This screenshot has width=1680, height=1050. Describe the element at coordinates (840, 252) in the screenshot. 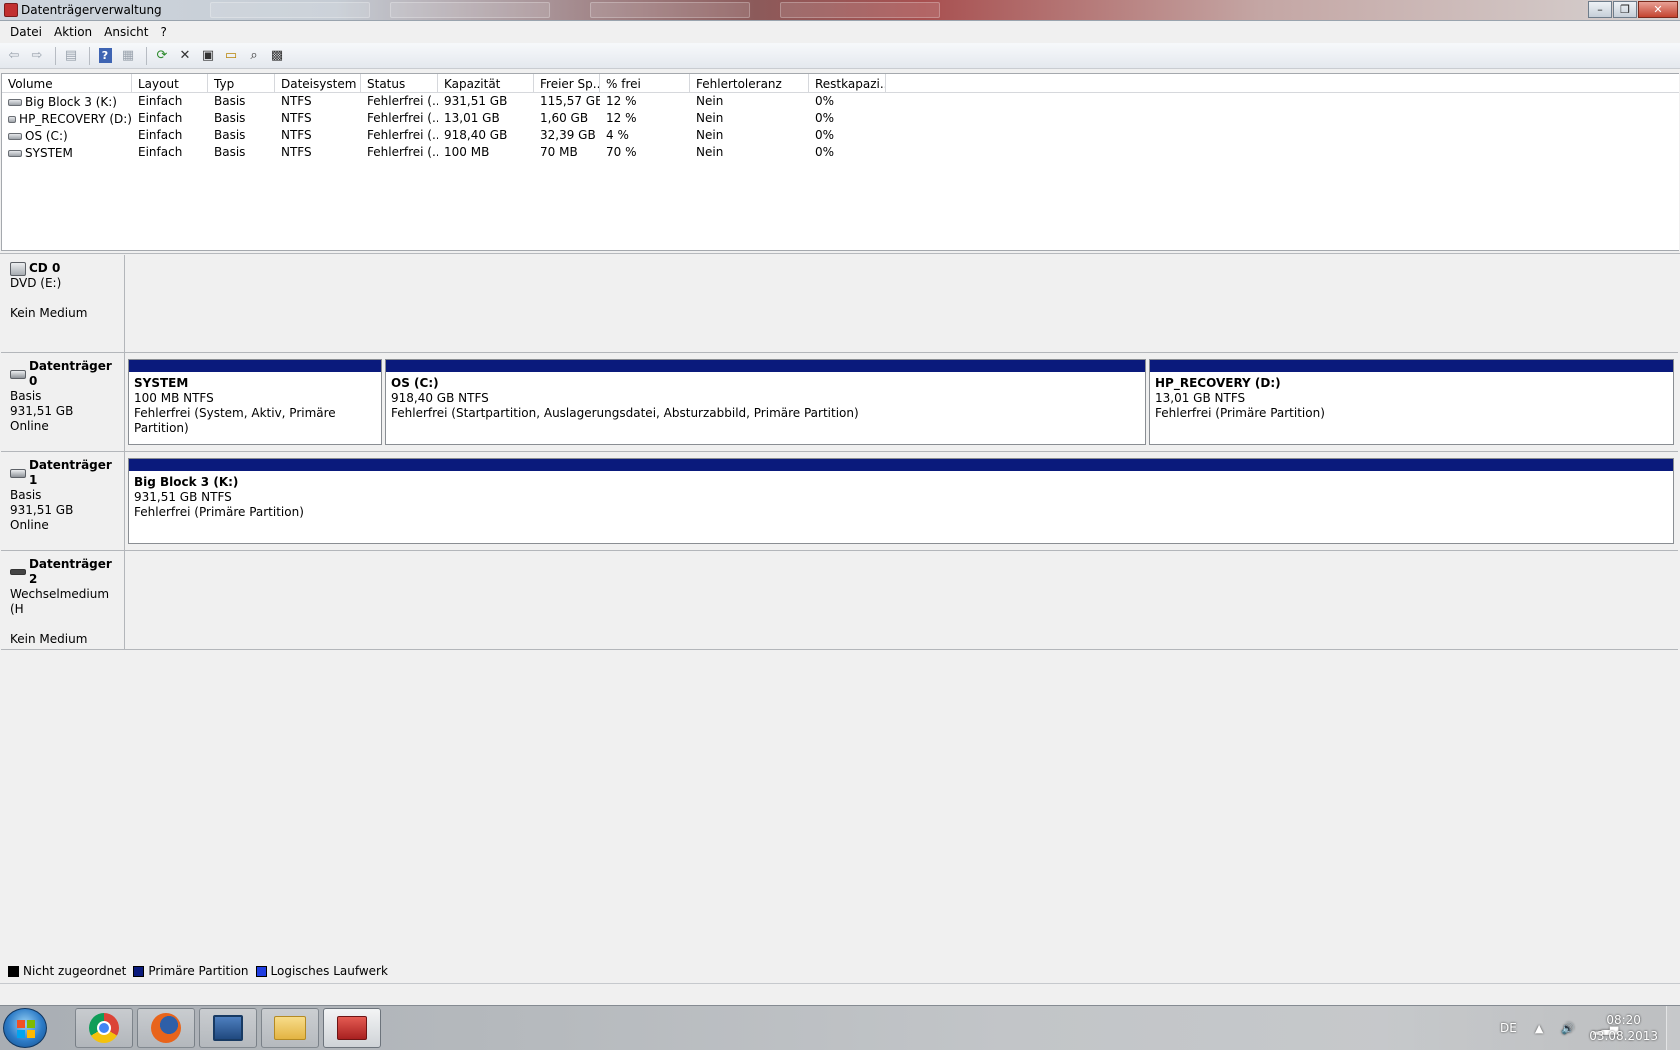

I see `pane-splitter` at that location.